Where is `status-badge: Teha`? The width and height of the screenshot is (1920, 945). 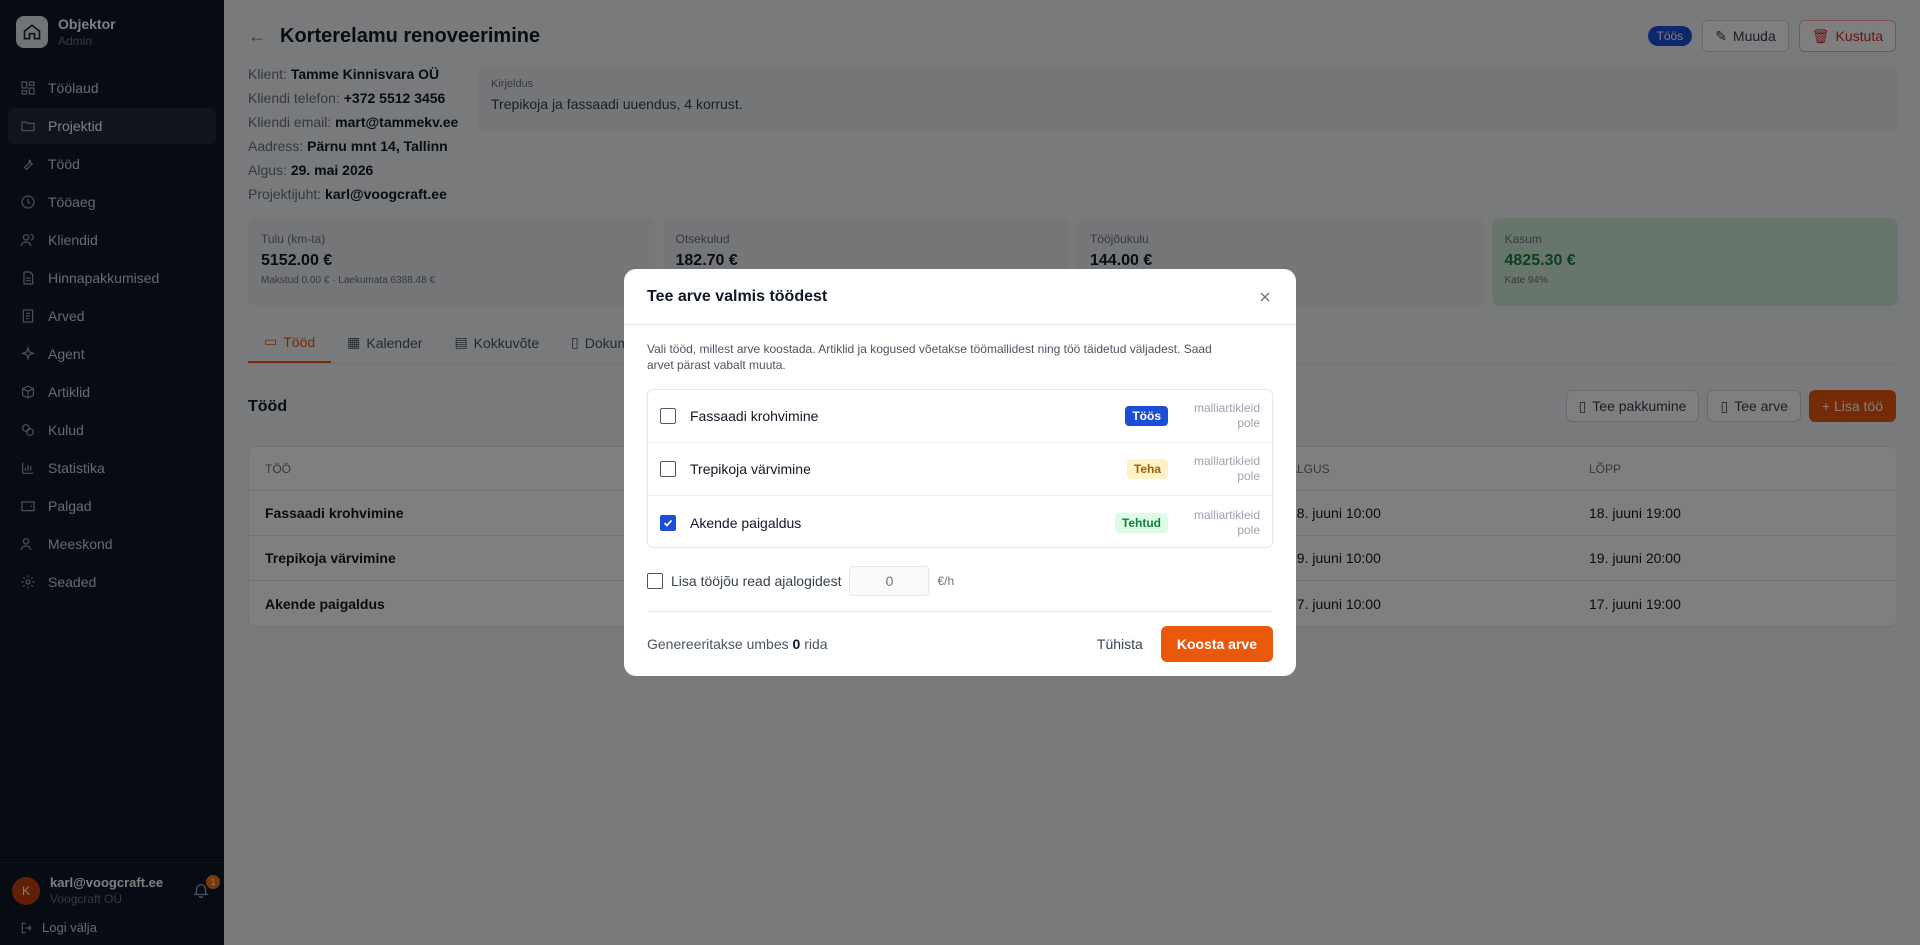
status-badge: Teha is located at coordinates (1147, 469).